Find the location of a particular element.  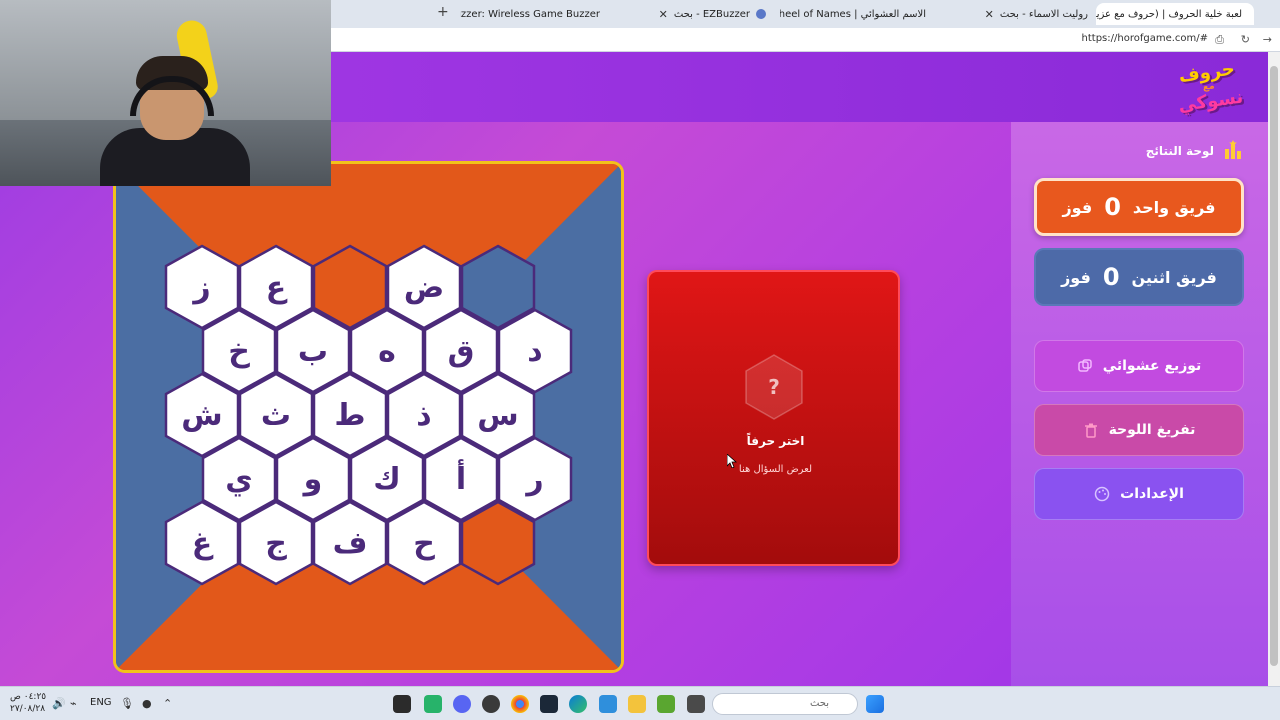

team-two-card: فريق اثنين 0 فوز is located at coordinates (1139, 277).